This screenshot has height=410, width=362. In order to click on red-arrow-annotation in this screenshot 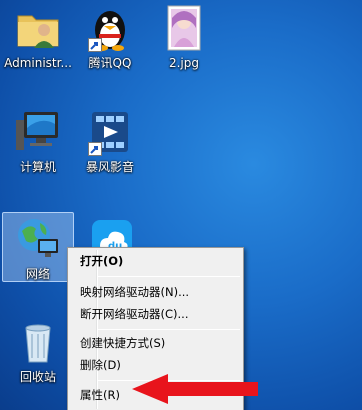, I will do `click(195, 389)`.